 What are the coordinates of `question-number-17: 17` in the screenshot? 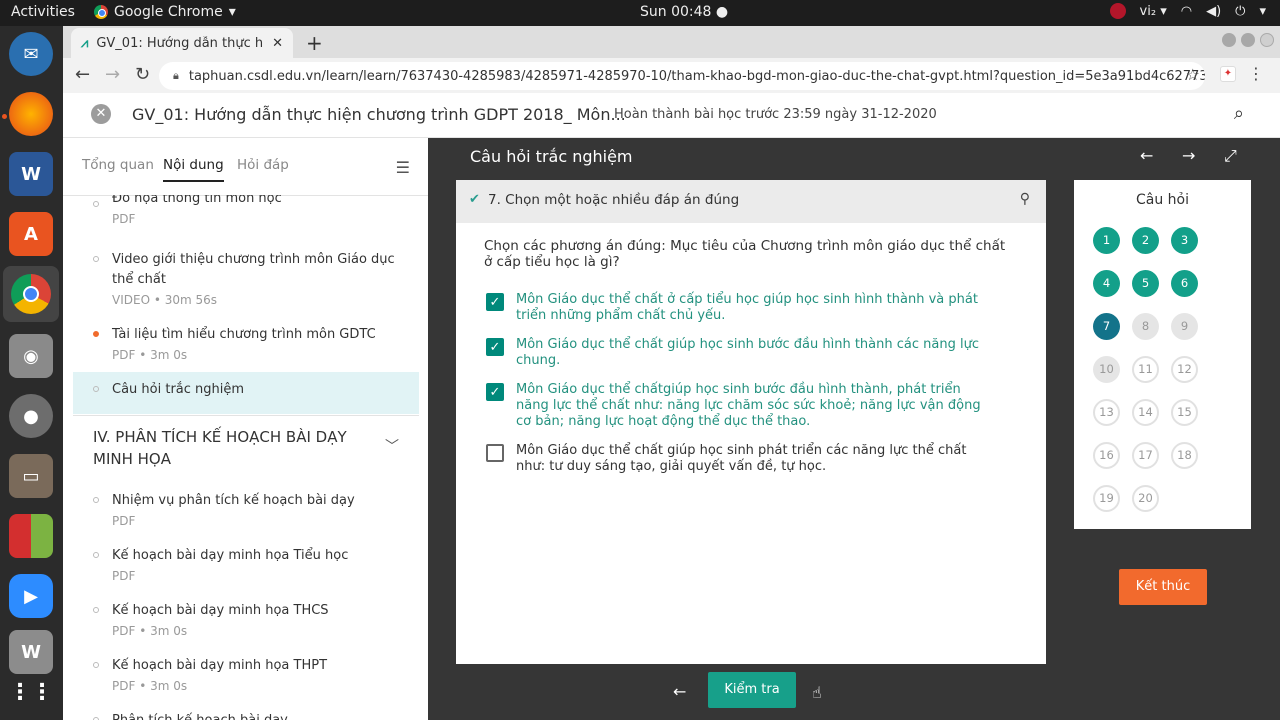 It's located at (1145, 455).